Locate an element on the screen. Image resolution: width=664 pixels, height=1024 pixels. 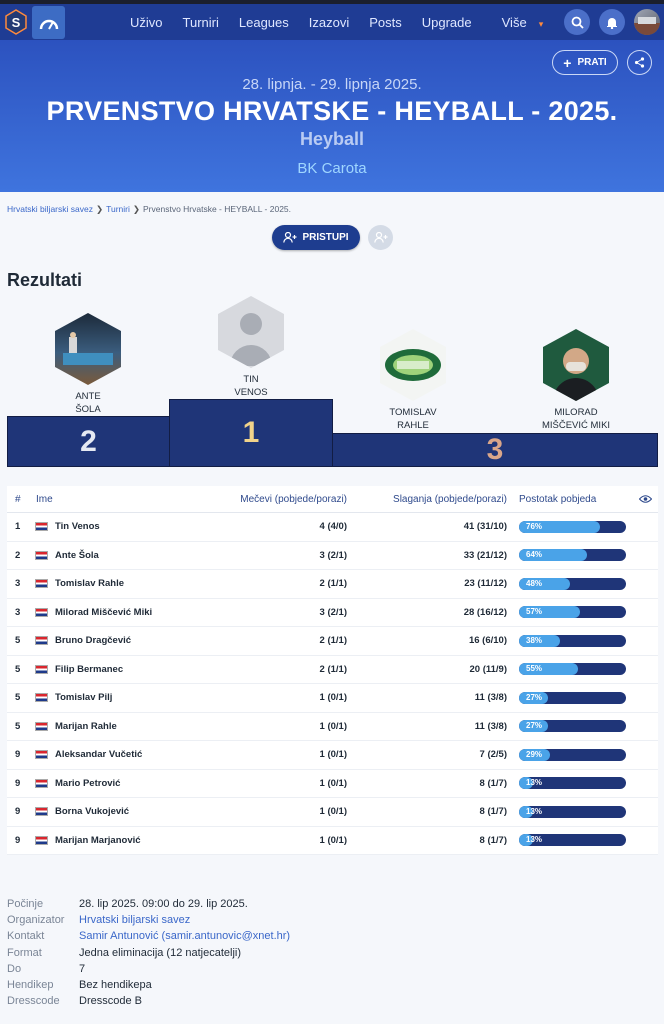
row-player: Bruno Dragčević is located at coordinates (124, 640).